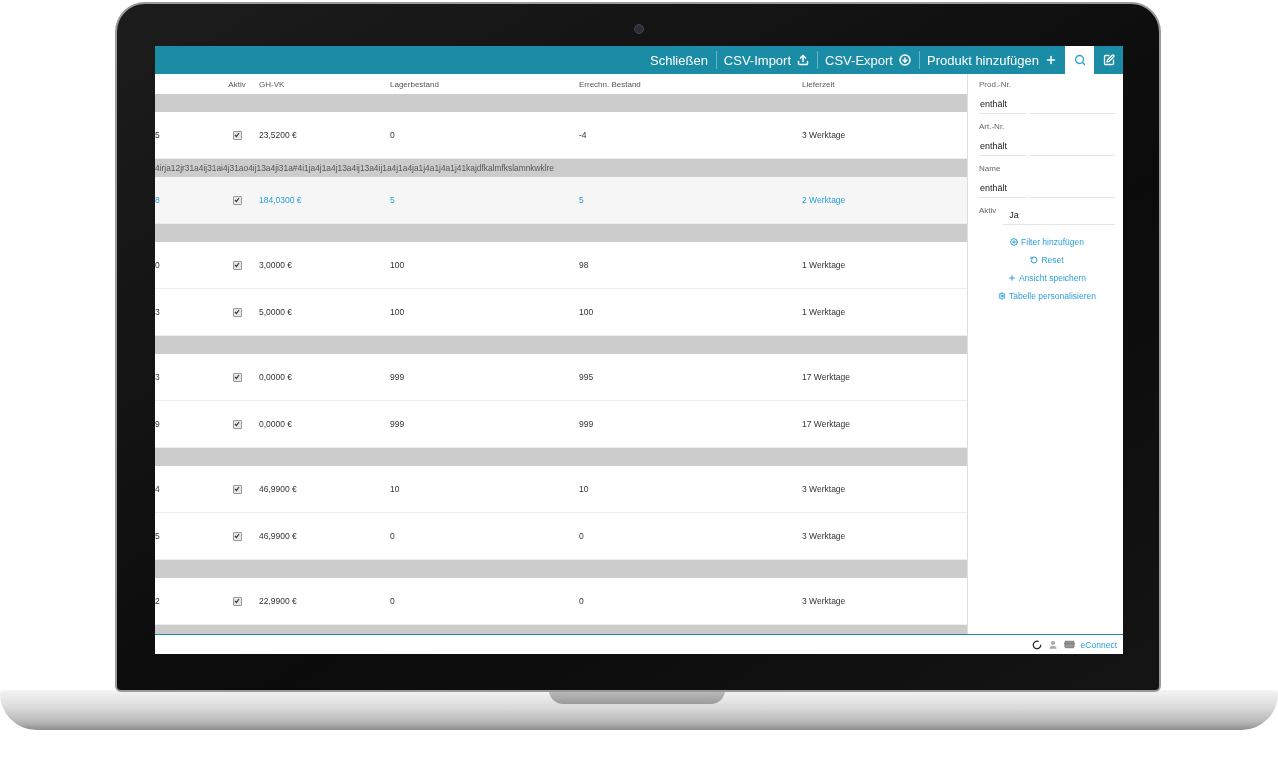 This screenshot has width=1278, height=771. Describe the element at coordinates (272, 84) in the screenshot. I see `column-header: GH-VK` at that location.